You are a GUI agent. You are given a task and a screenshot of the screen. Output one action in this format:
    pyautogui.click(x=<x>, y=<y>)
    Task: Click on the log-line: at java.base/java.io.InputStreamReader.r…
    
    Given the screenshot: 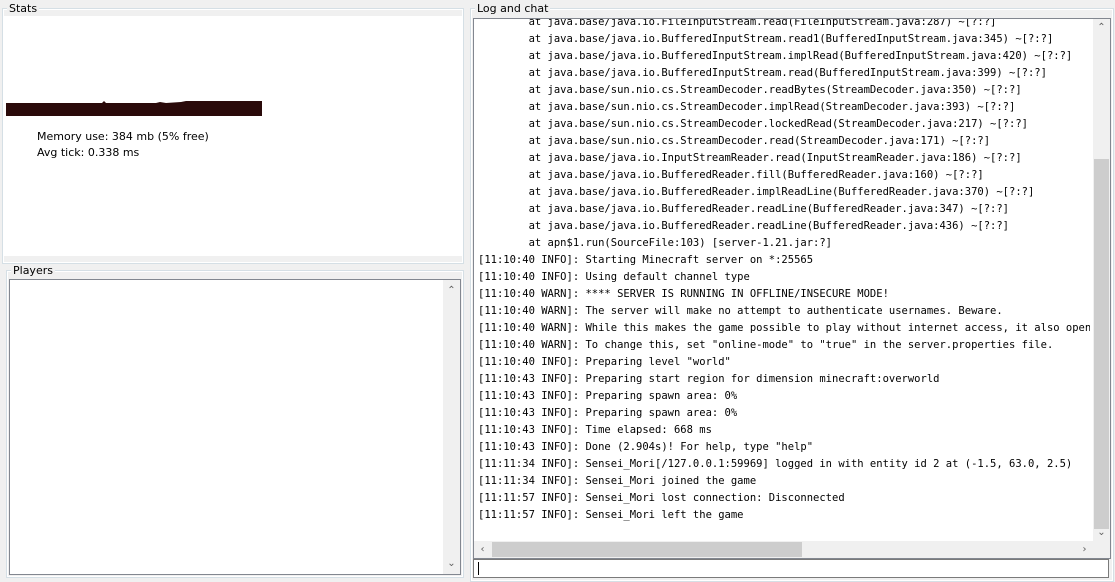 What is the action you would take?
    pyautogui.click(x=750, y=158)
    